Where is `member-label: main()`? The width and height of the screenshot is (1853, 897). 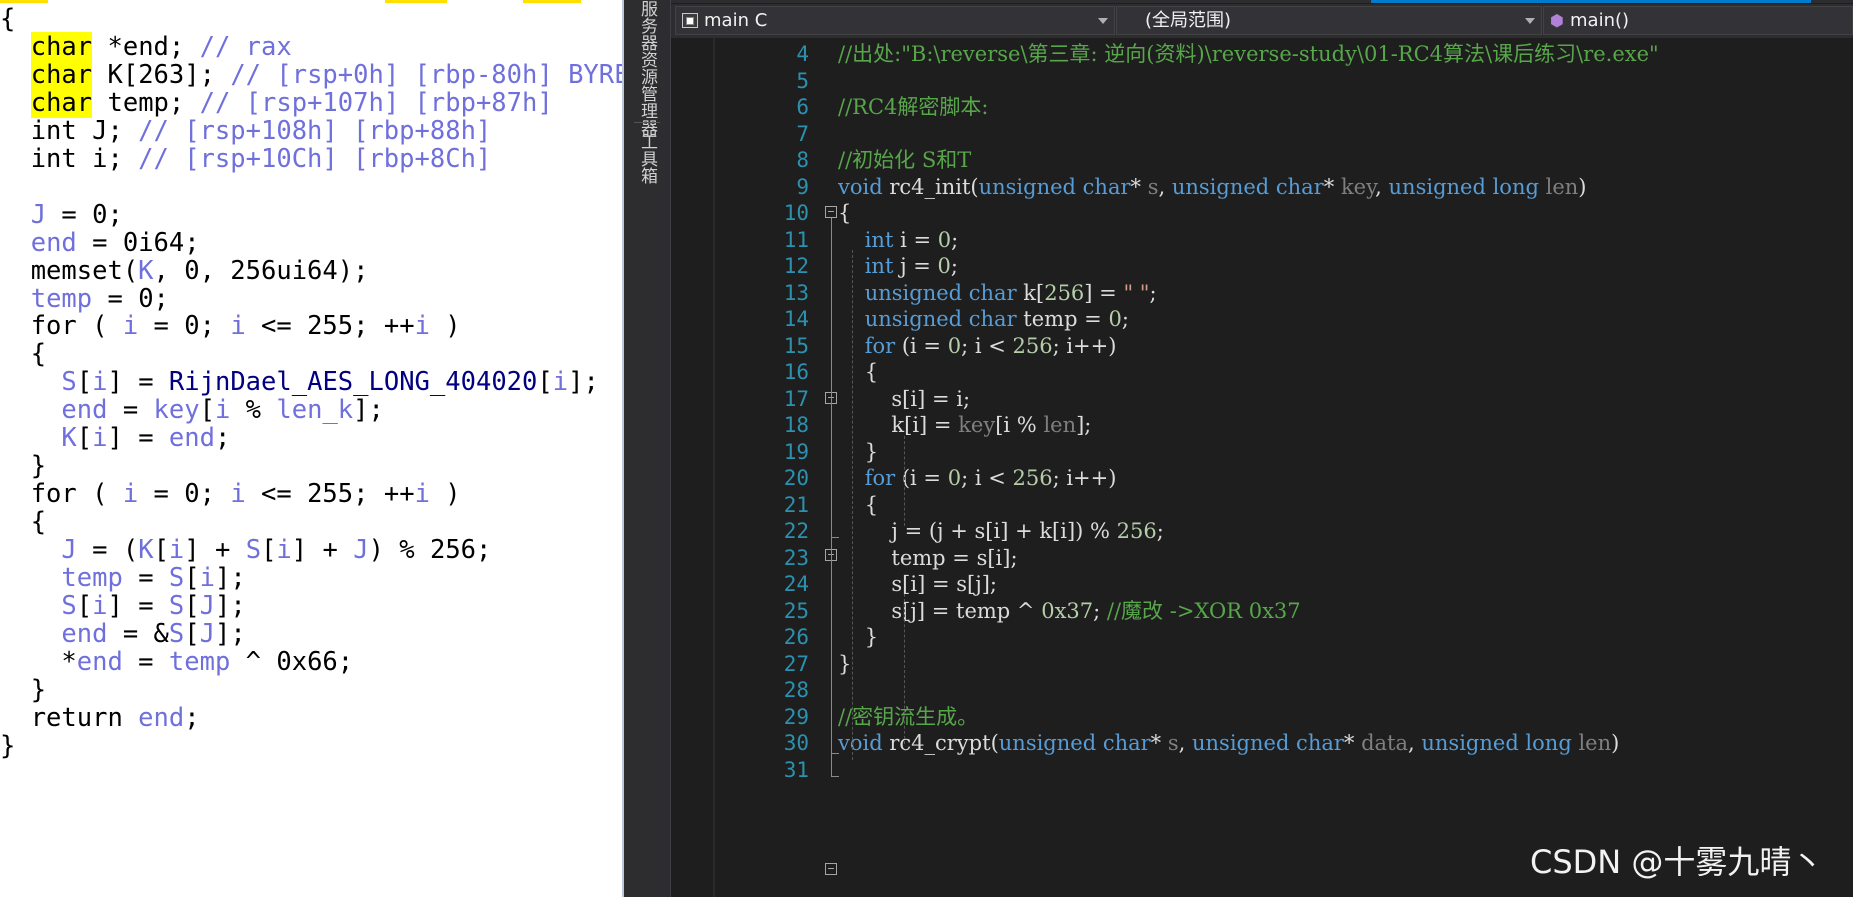 member-label: main() is located at coordinates (1600, 20).